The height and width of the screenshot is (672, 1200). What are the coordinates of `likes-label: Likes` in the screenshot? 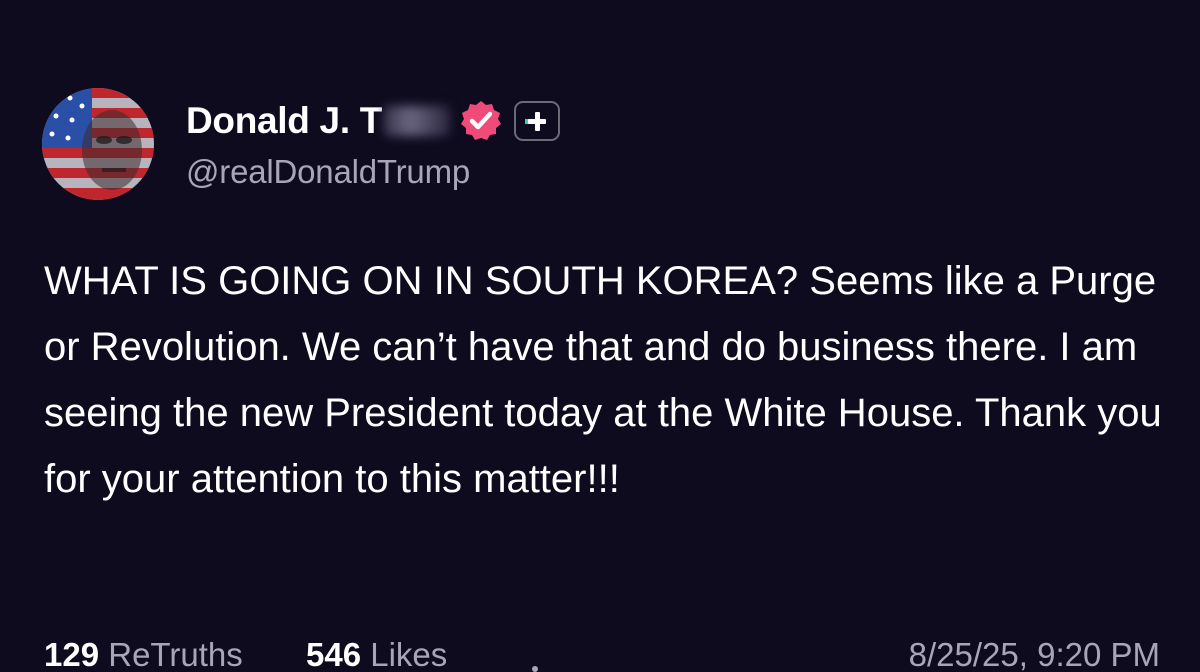 It's located at (409, 654).